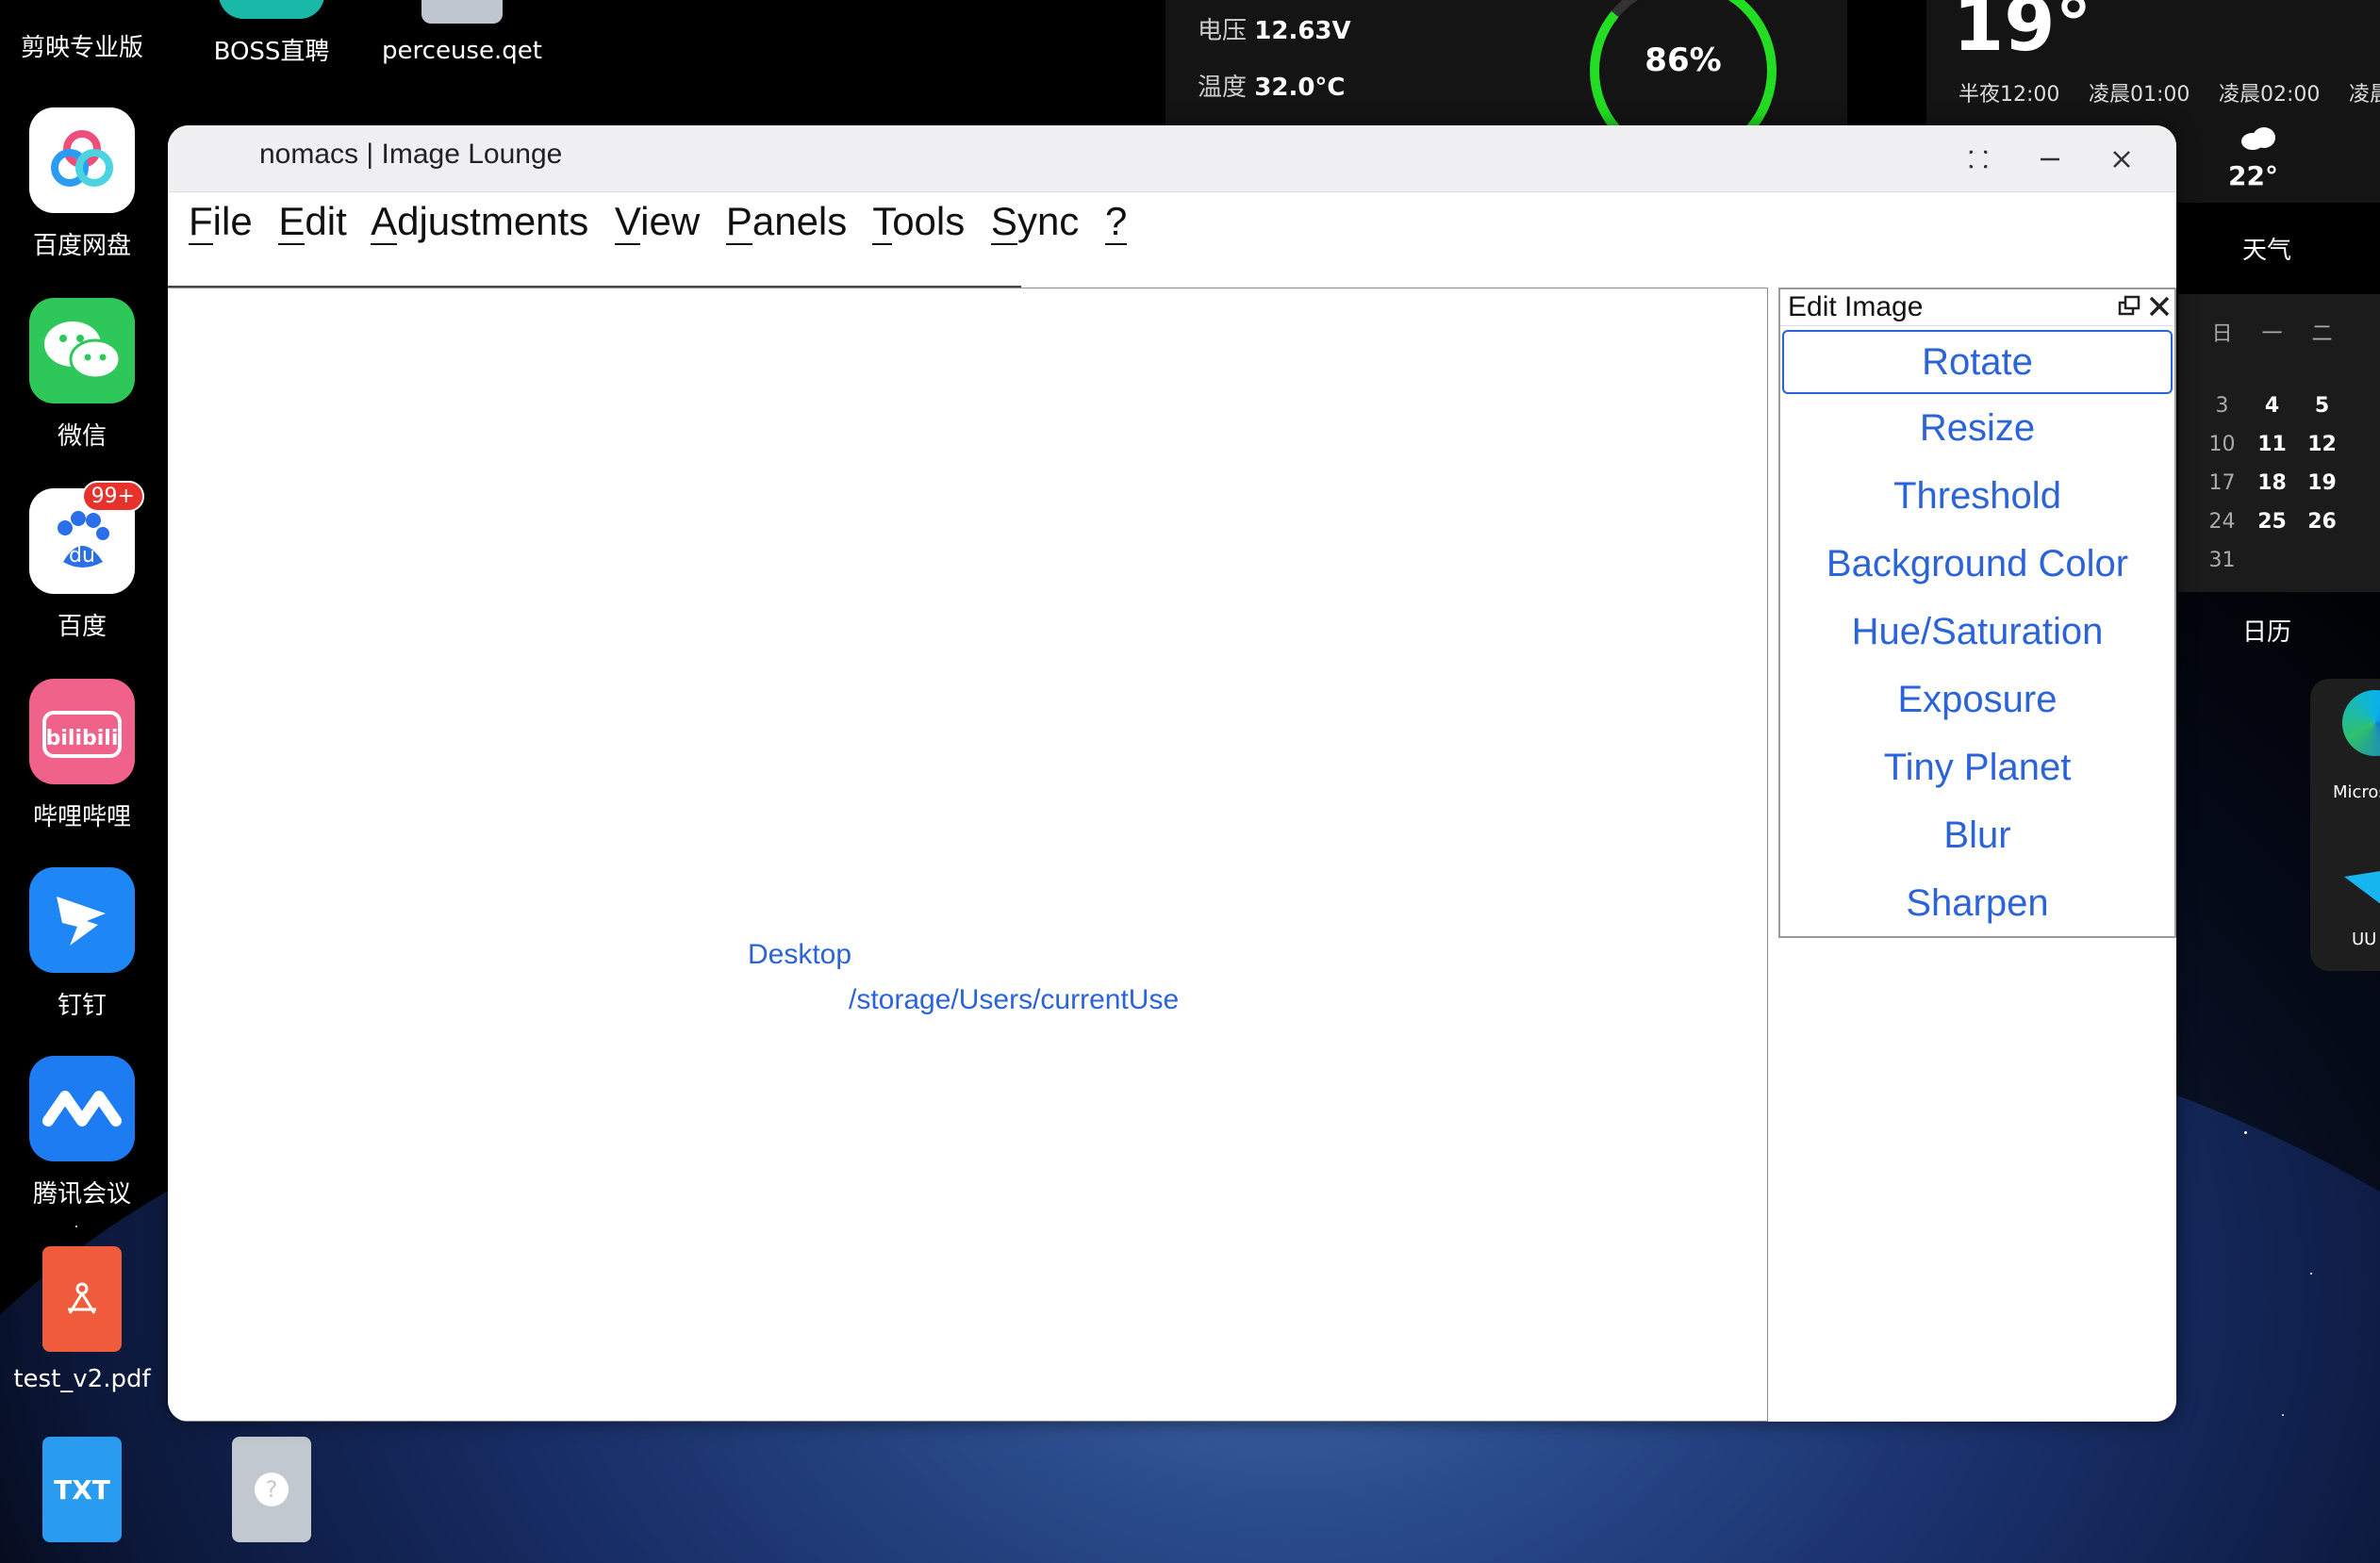 The width and height of the screenshot is (2380, 1563). What do you see at coordinates (786, 222) in the screenshot?
I see `menu-panels: Panels` at bounding box center [786, 222].